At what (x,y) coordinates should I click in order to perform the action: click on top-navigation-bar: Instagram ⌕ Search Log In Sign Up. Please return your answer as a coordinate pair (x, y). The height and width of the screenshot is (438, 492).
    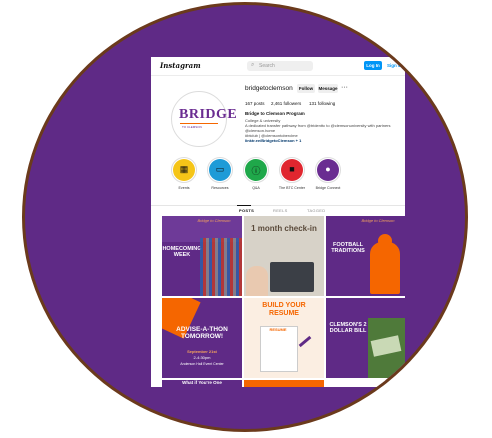
    Looking at the image, I should click on (278, 66).